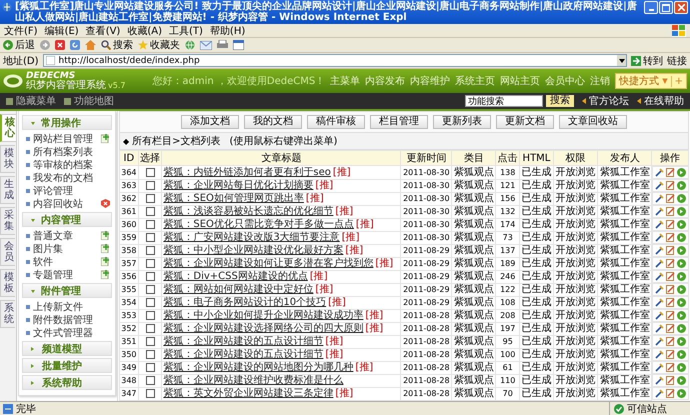  What do you see at coordinates (53, 191) in the screenshot?
I see `sidebar-item: 评论管理` at bounding box center [53, 191].